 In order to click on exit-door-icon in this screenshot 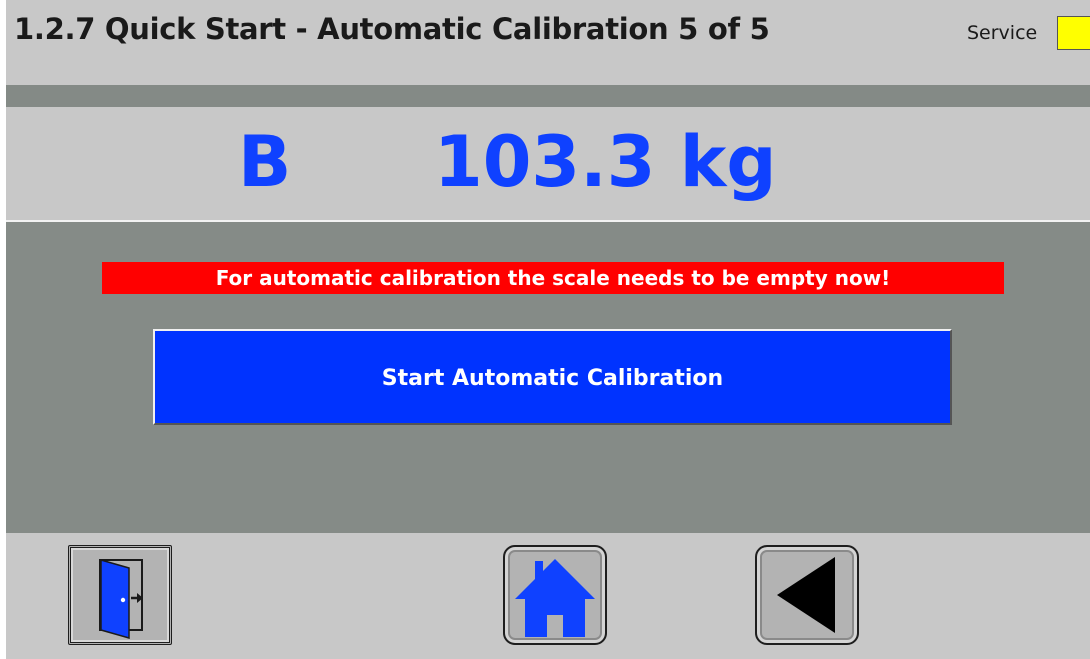, I will do `click(121, 599)`.